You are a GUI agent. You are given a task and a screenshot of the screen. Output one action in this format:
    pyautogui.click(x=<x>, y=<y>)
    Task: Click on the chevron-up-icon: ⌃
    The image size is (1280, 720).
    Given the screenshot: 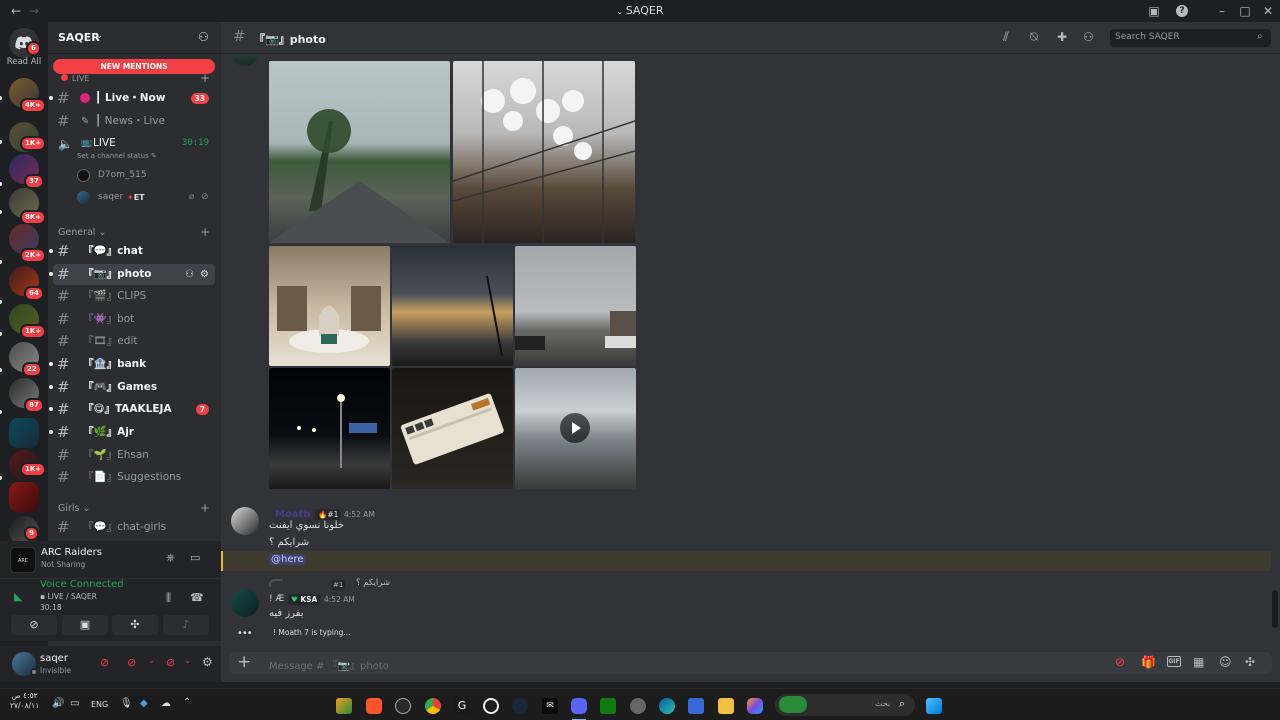 What is the action you would take?
    pyautogui.click(x=187, y=702)
    